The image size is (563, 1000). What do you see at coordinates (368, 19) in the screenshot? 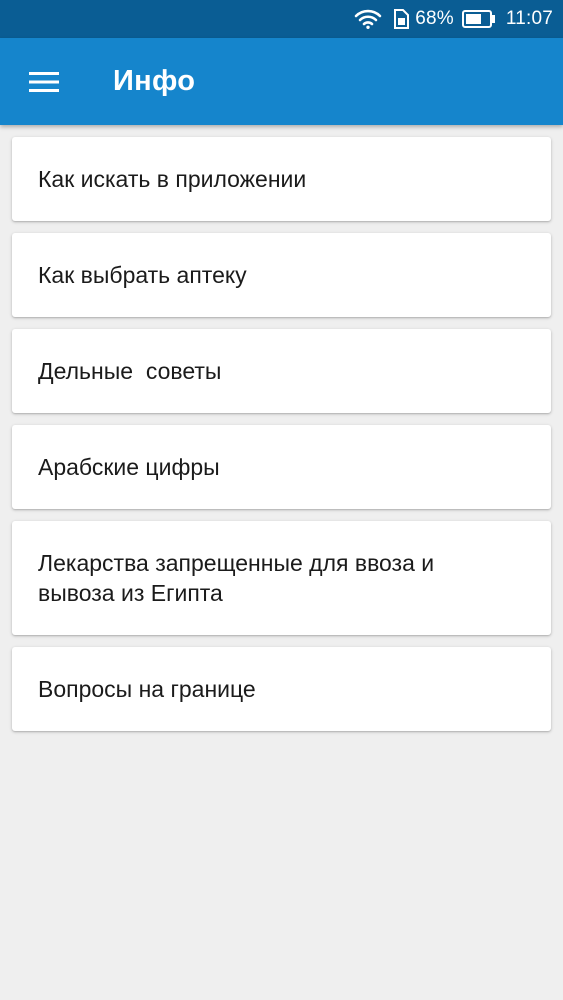
I see `wifi-icon` at bounding box center [368, 19].